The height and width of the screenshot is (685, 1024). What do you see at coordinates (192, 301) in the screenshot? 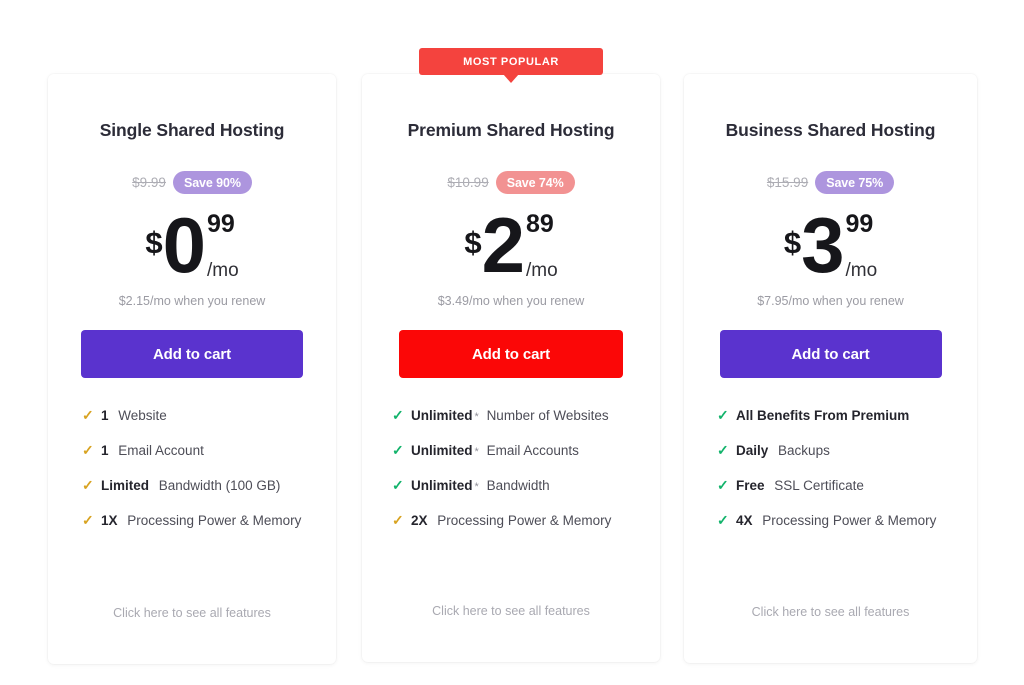
I see `renew-note: $2.15/mo when you renew` at bounding box center [192, 301].